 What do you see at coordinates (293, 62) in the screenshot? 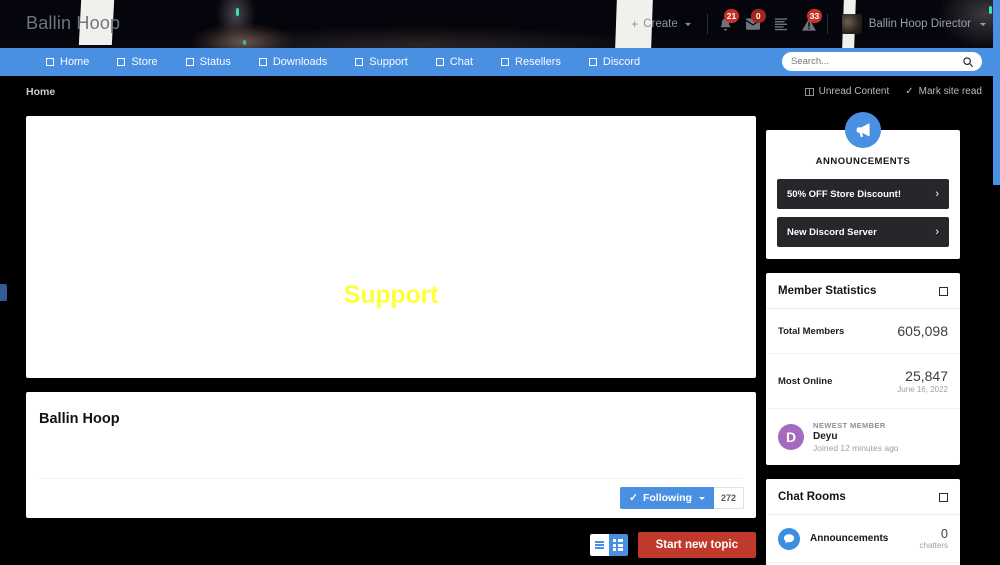
I see `nav-item-downloads: Downloads` at bounding box center [293, 62].